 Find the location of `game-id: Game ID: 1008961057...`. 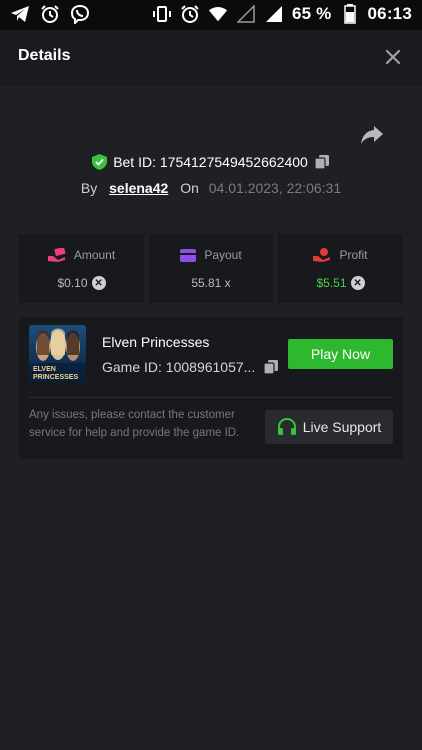

game-id: Game ID: 1008961057... is located at coordinates (179, 367).